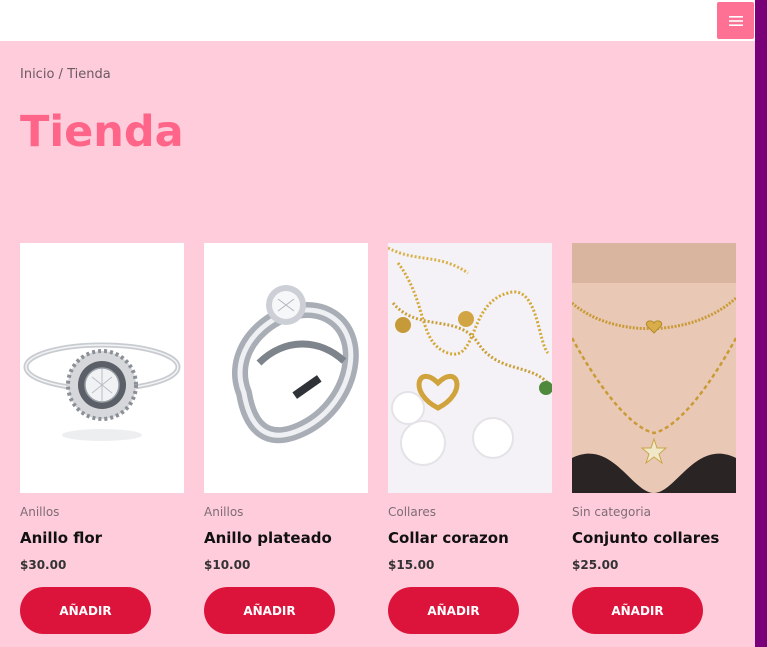 The width and height of the screenshot is (767, 647). Describe the element at coordinates (411, 565) in the screenshot. I see `product-price: $15.00` at that location.